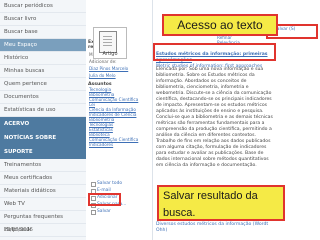 The width and height of the screenshot is (320, 240). What do you see at coordinates (43, 32) in the screenshot?
I see `sidebar-item: Buscar base` at bounding box center [43, 32].